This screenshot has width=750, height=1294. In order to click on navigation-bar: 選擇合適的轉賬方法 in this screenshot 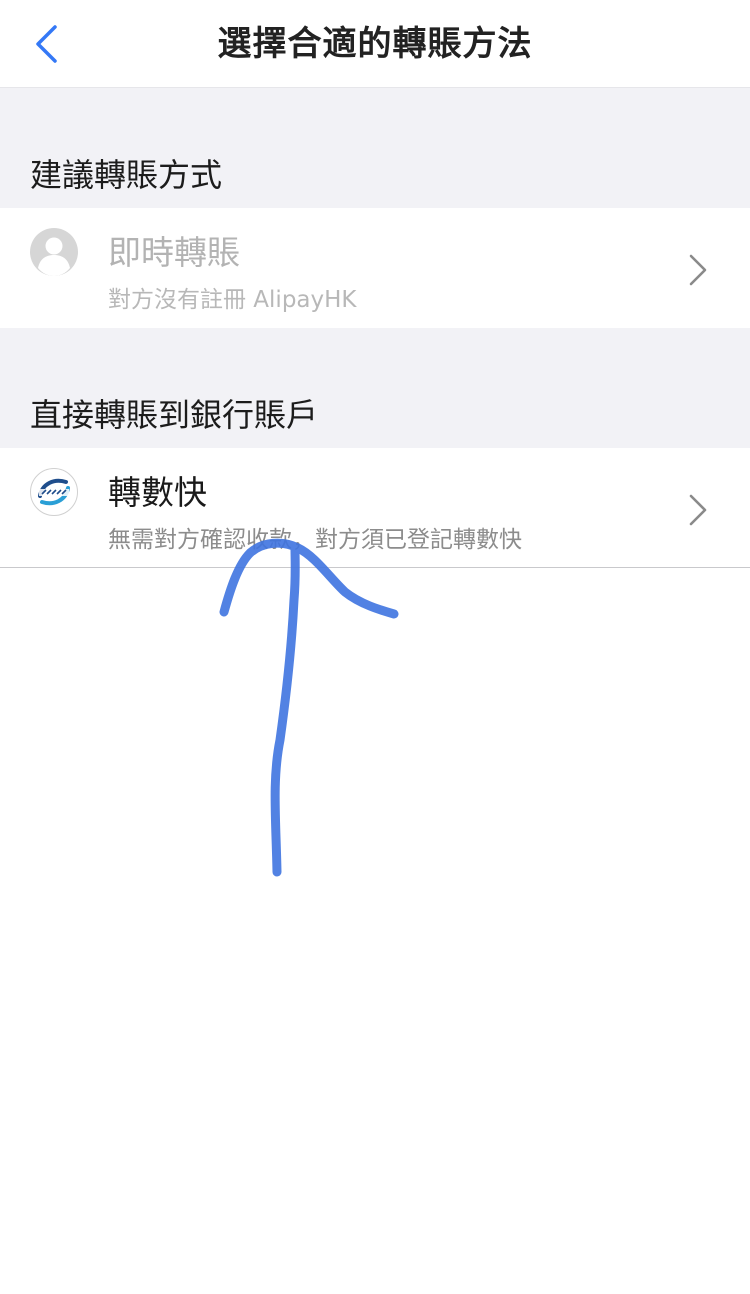, I will do `click(375, 44)`.